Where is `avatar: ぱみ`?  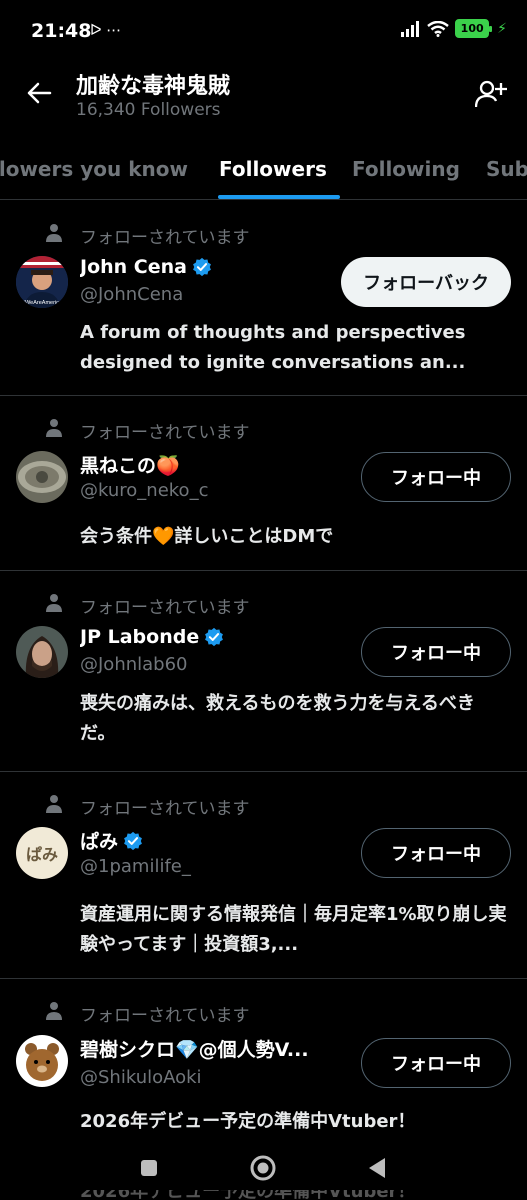 avatar: ぱみ is located at coordinates (42, 853).